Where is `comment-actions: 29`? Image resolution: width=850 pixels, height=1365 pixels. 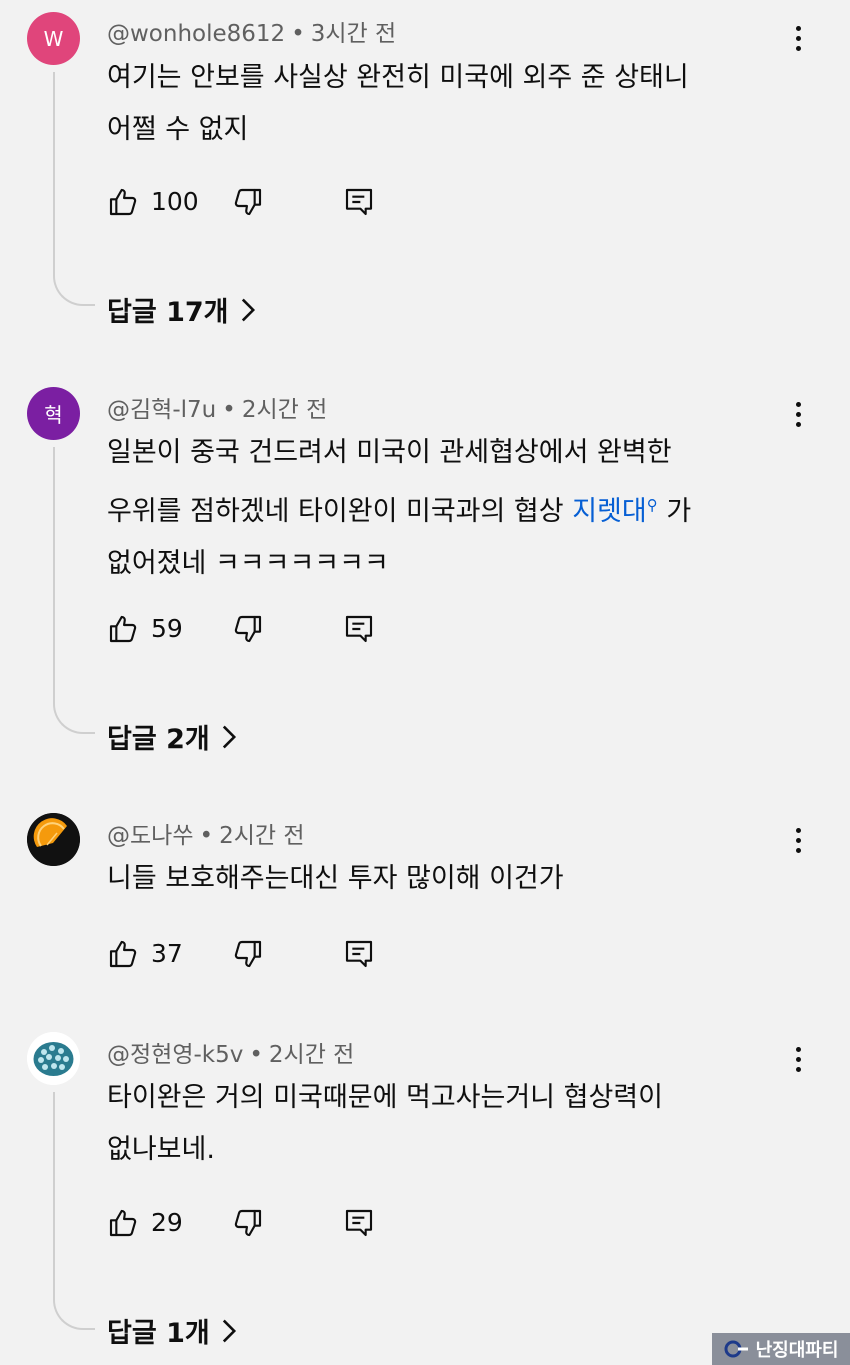 comment-actions: 29 is located at coordinates (257, 1223).